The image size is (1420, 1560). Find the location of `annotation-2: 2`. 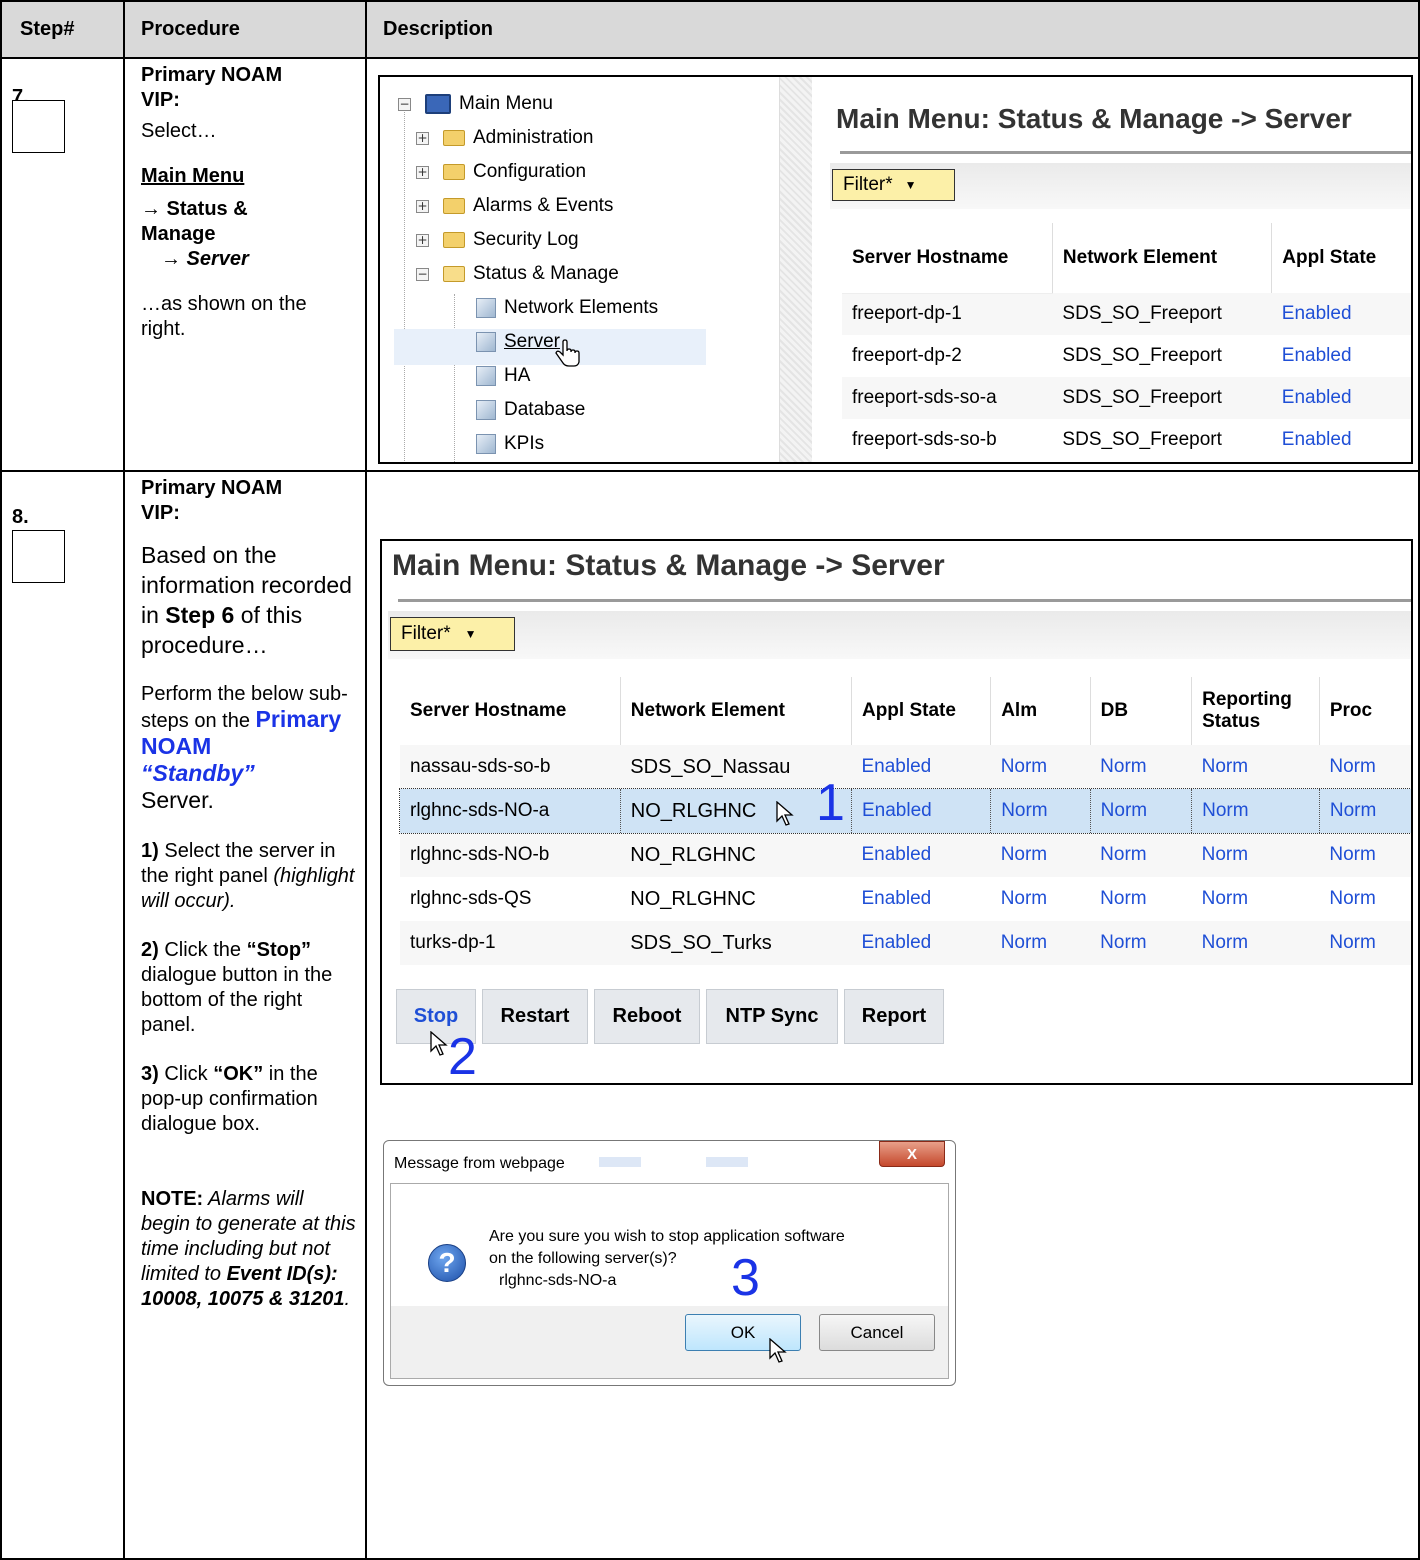

annotation-2: 2 is located at coordinates (462, 1056).